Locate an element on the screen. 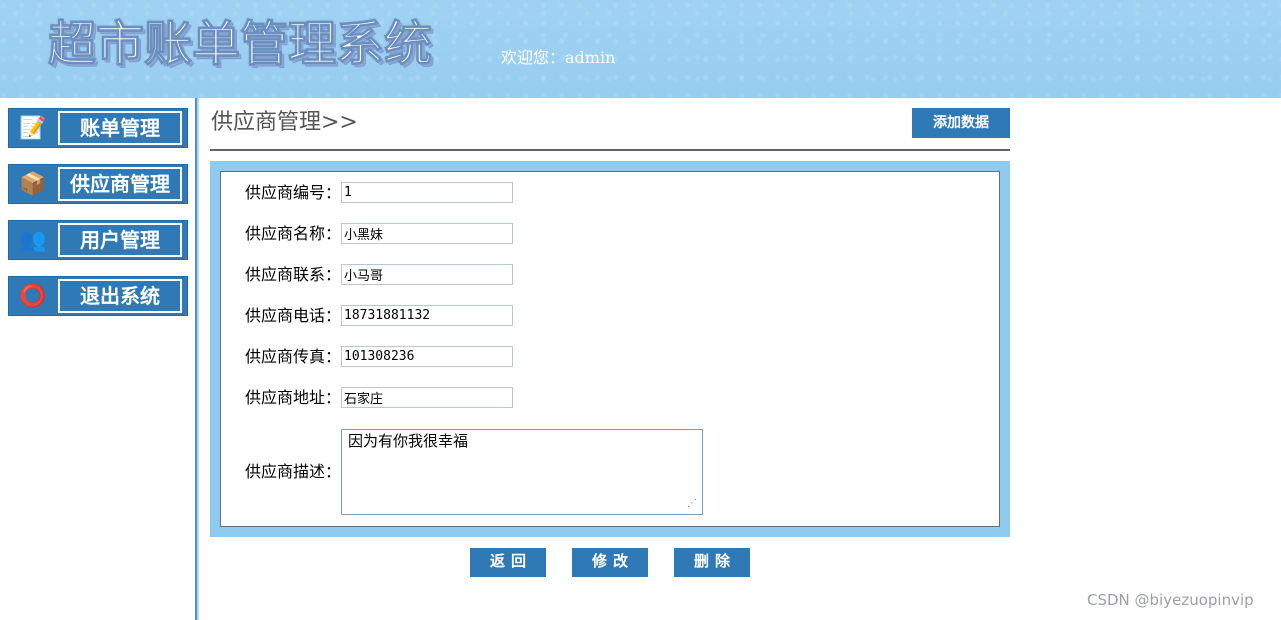 This screenshot has height=620, width=1281. sidebar-item-logout: ⭕ 退出系统 is located at coordinates (98, 296).